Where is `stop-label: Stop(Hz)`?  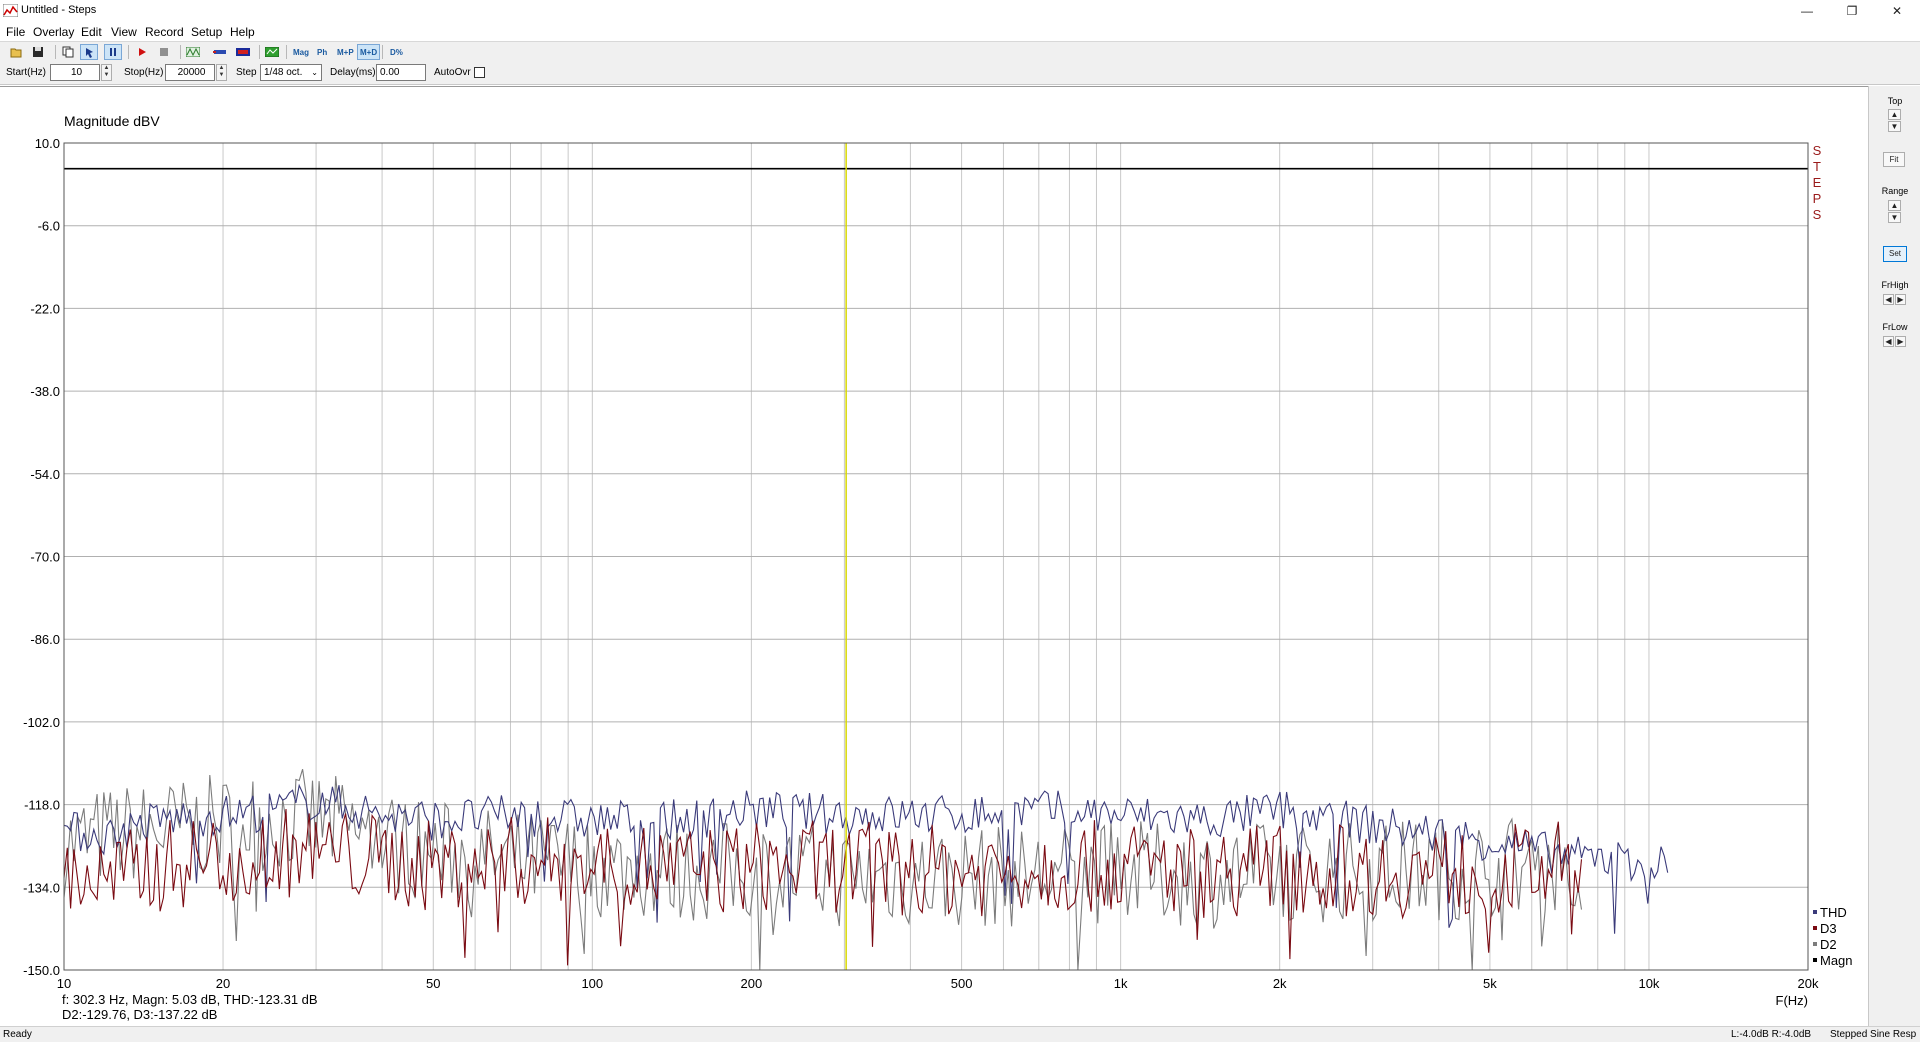 stop-label: Stop(Hz) is located at coordinates (144, 72).